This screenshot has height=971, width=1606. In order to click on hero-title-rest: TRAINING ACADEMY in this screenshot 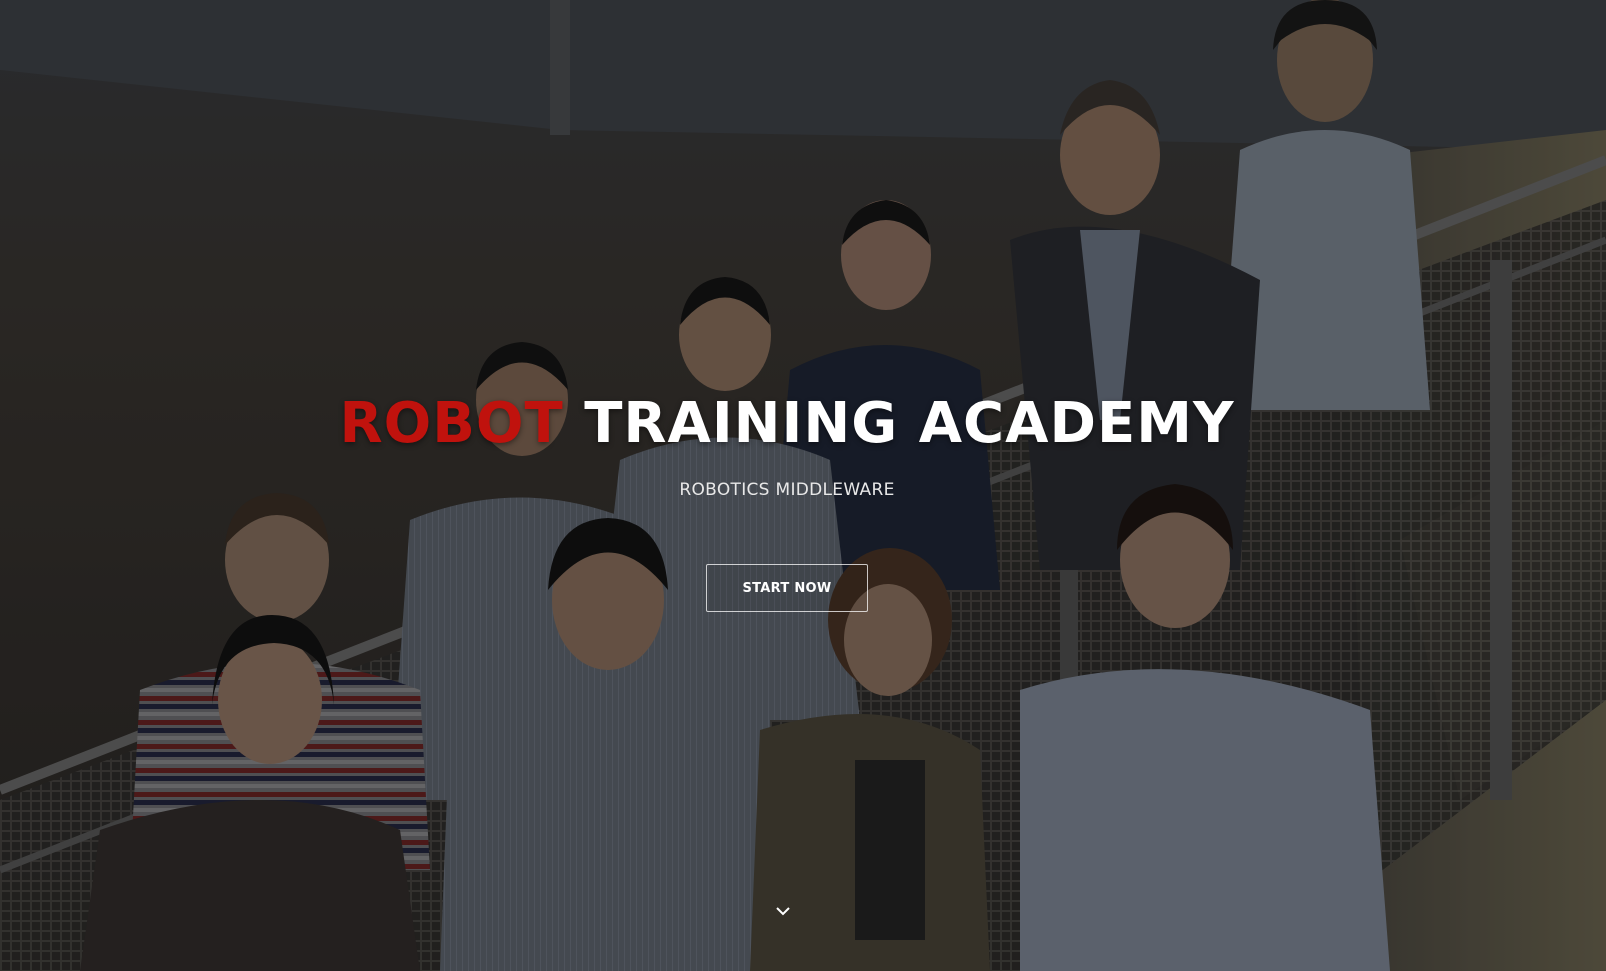, I will do `click(909, 423)`.